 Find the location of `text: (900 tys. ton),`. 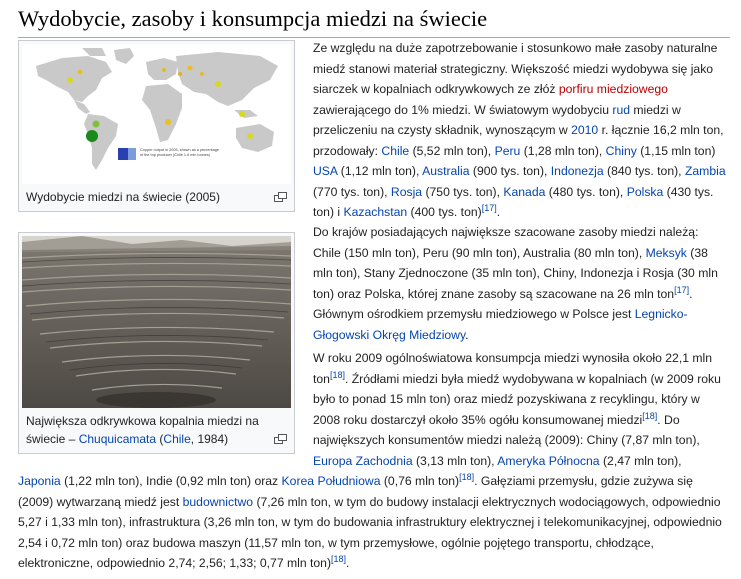

text: (900 tys. ton), is located at coordinates (510, 171).